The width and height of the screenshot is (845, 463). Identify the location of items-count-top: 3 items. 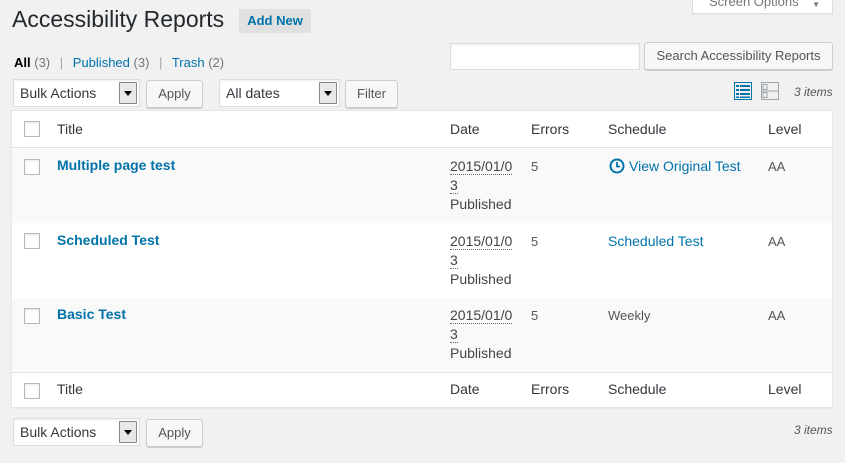
(813, 92).